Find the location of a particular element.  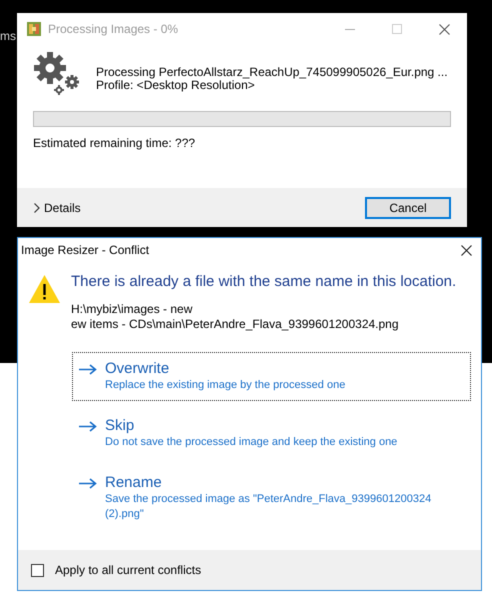

app-icon is located at coordinates (34, 29).